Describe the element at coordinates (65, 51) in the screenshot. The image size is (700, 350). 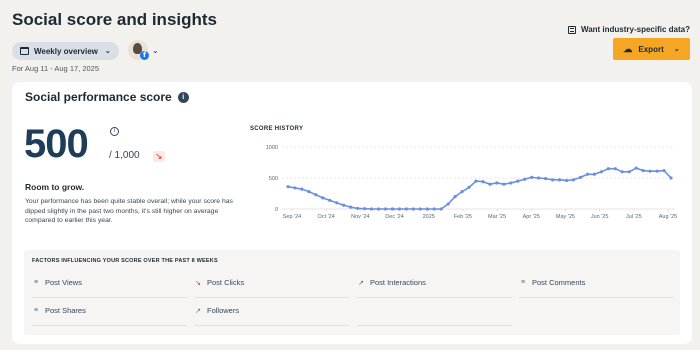
I see `period-dropdown: Weekly overview ⌄` at that location.